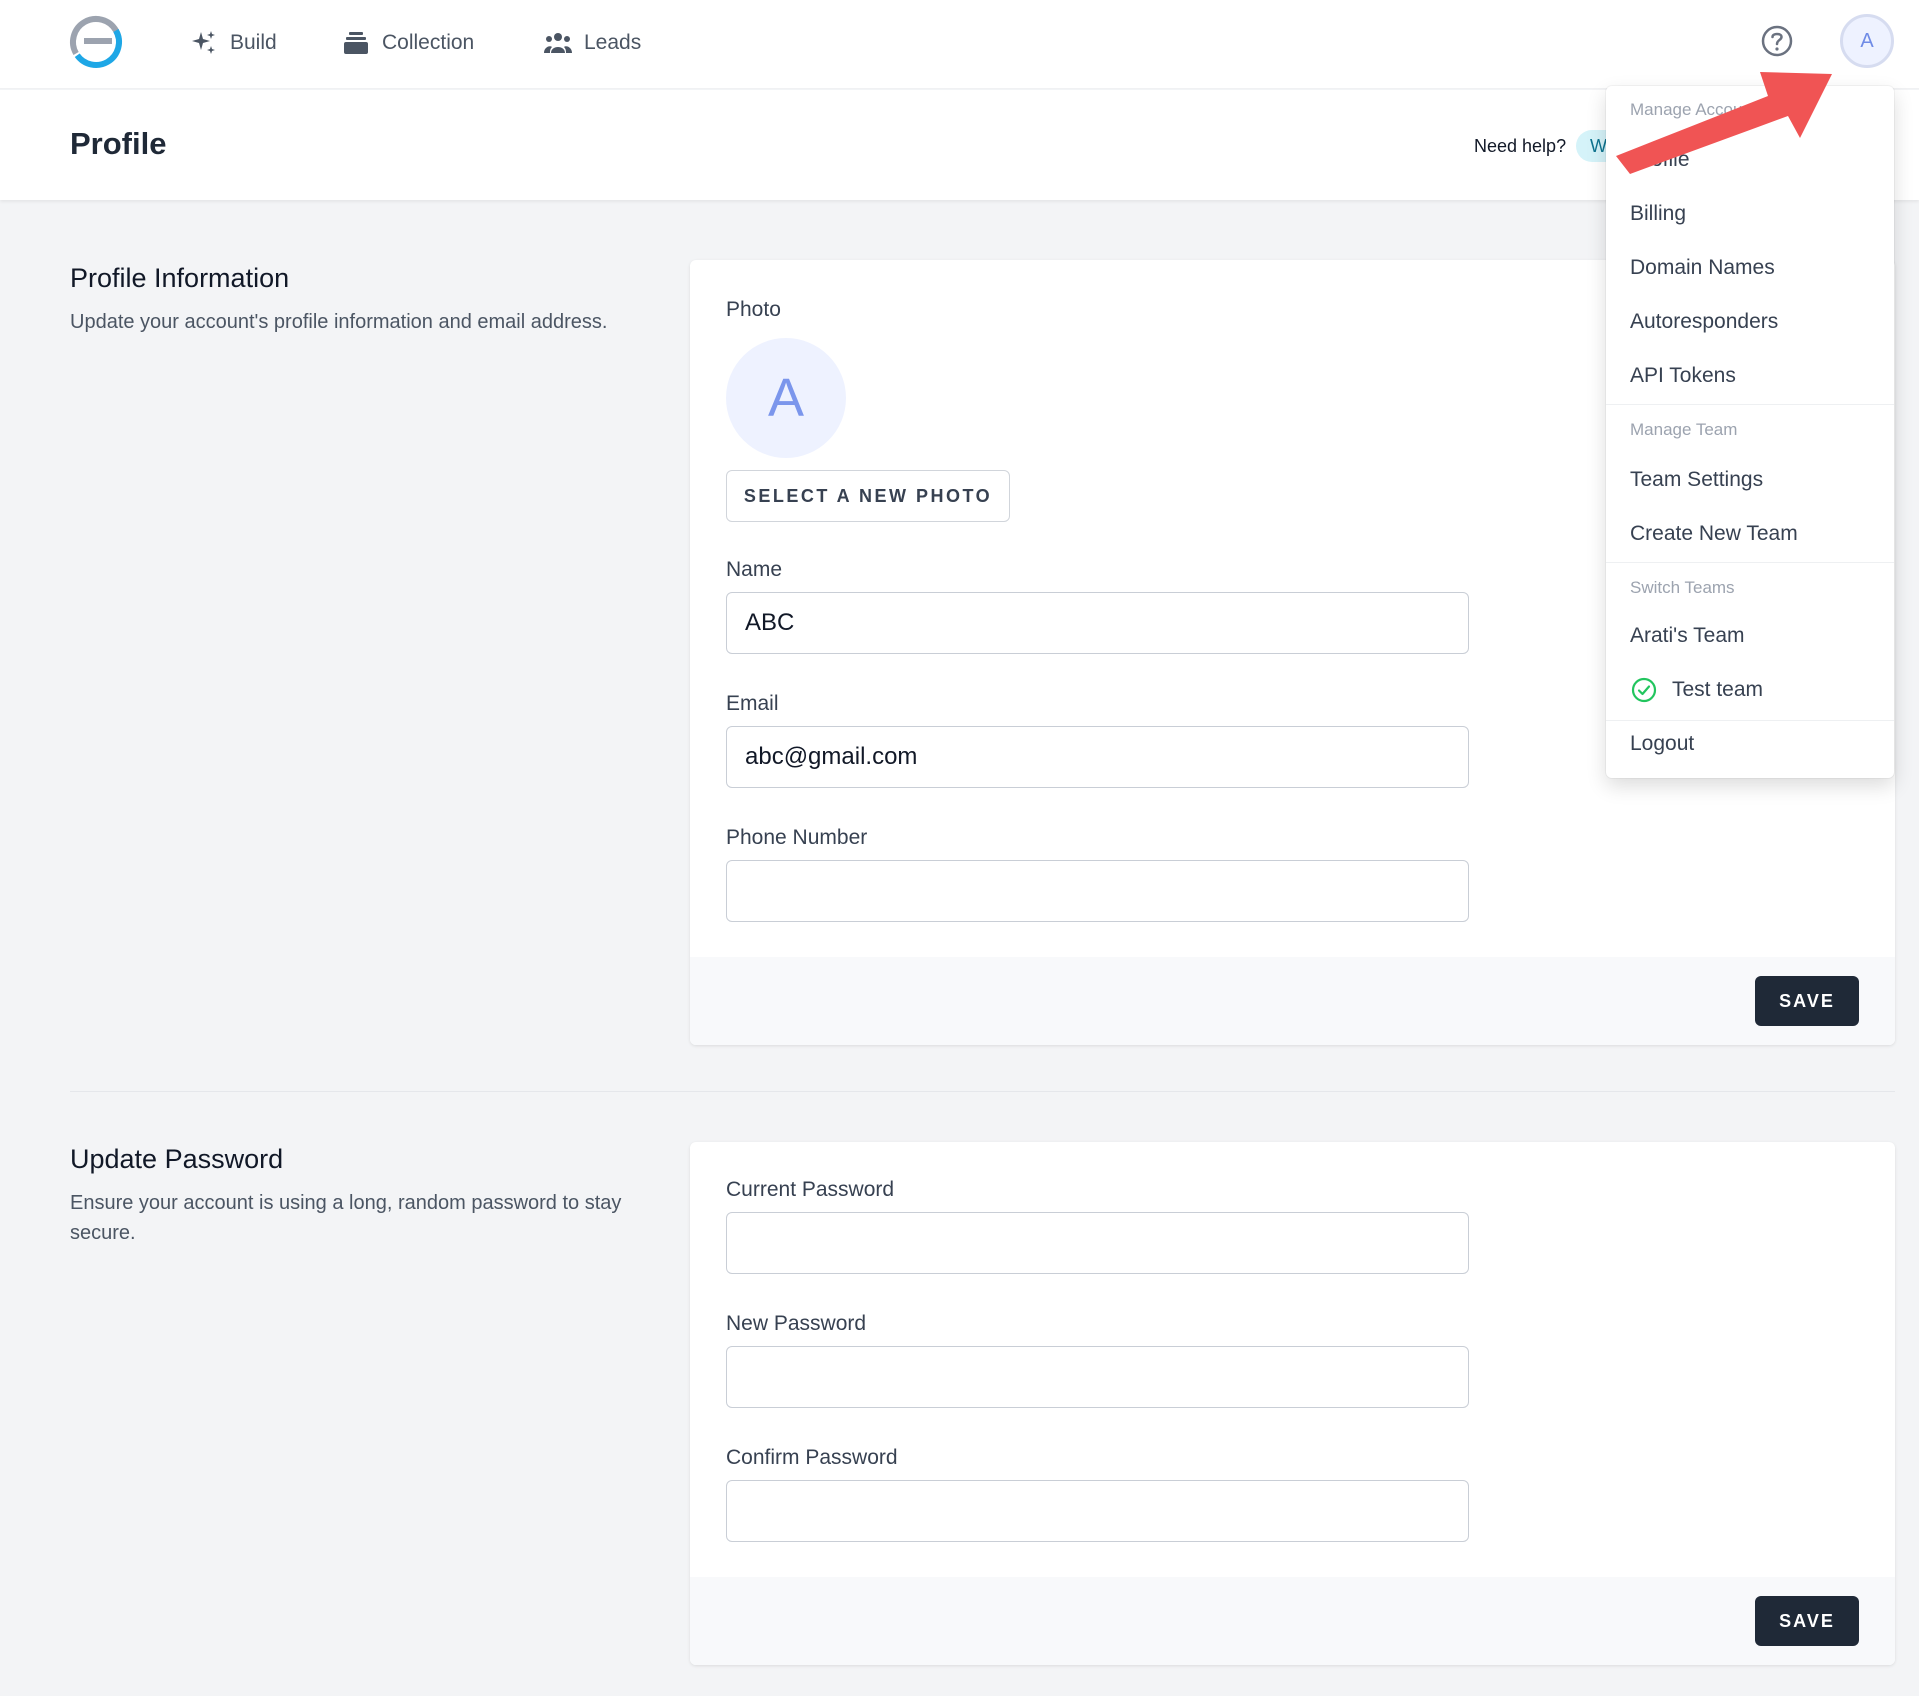 This screenshot has width=1919, height=1696. I want to click on menu-item-autoresponders: Autoresponders, so click(1704, 322).